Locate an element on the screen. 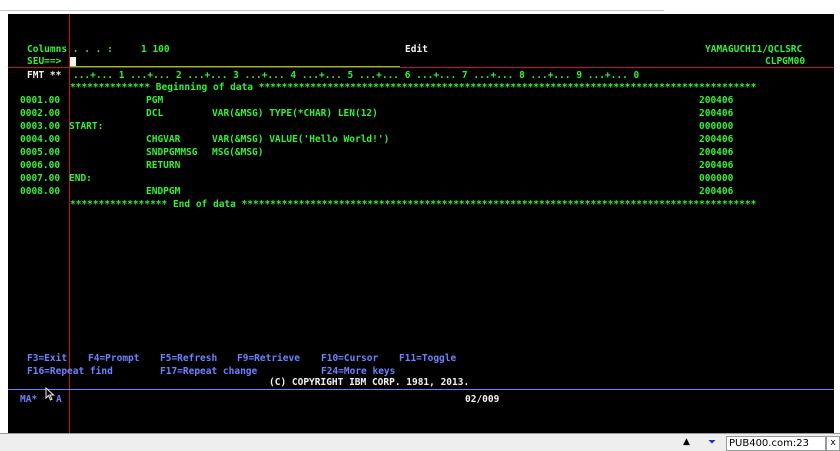 The width and height of the screenshot is (840, 451). copyright-notice: (C) COPYRIGHT IBM CORP. 1981, 2013. is located at coordinates (369, 382).